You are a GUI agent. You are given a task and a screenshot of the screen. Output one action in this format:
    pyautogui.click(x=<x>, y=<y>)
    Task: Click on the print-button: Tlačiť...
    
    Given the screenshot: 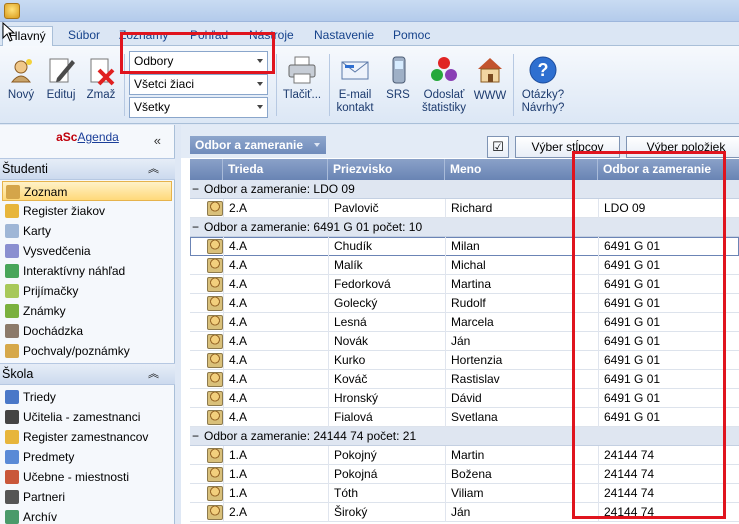 What is the action you would take?
    pyautogui.click(x=302, y=78)
    